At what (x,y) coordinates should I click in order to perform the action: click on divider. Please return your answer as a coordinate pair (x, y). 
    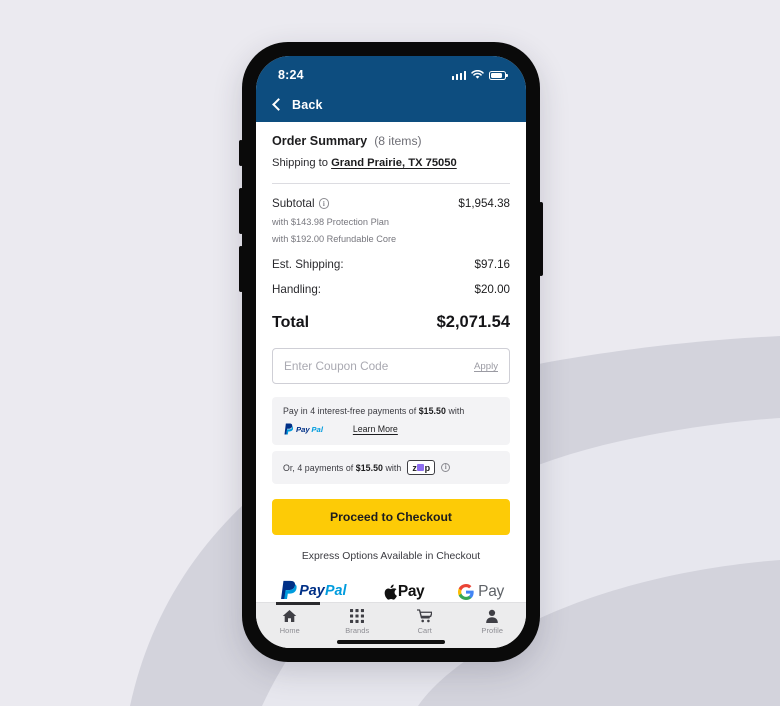
    Looking at the image, I should click on (391, 183).